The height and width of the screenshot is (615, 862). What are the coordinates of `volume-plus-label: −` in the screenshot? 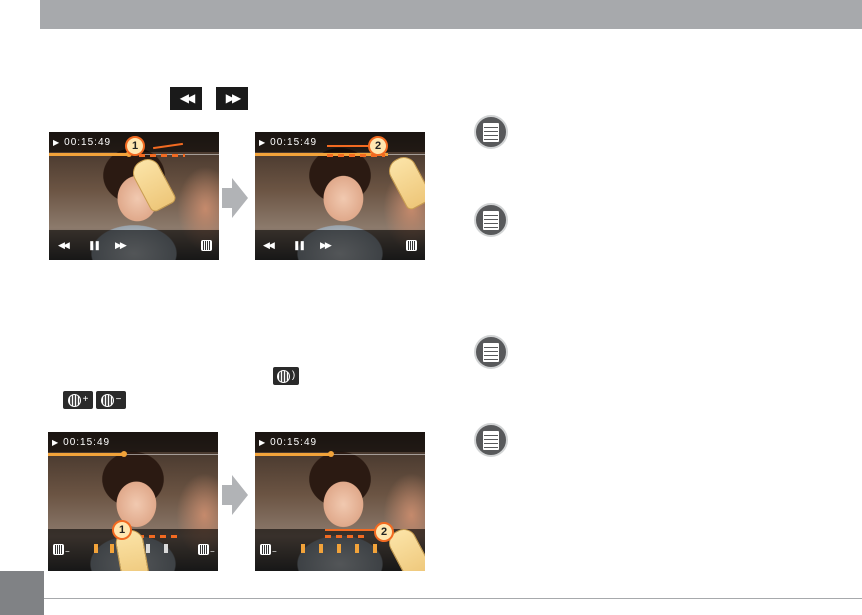 It's located at (212, 551).